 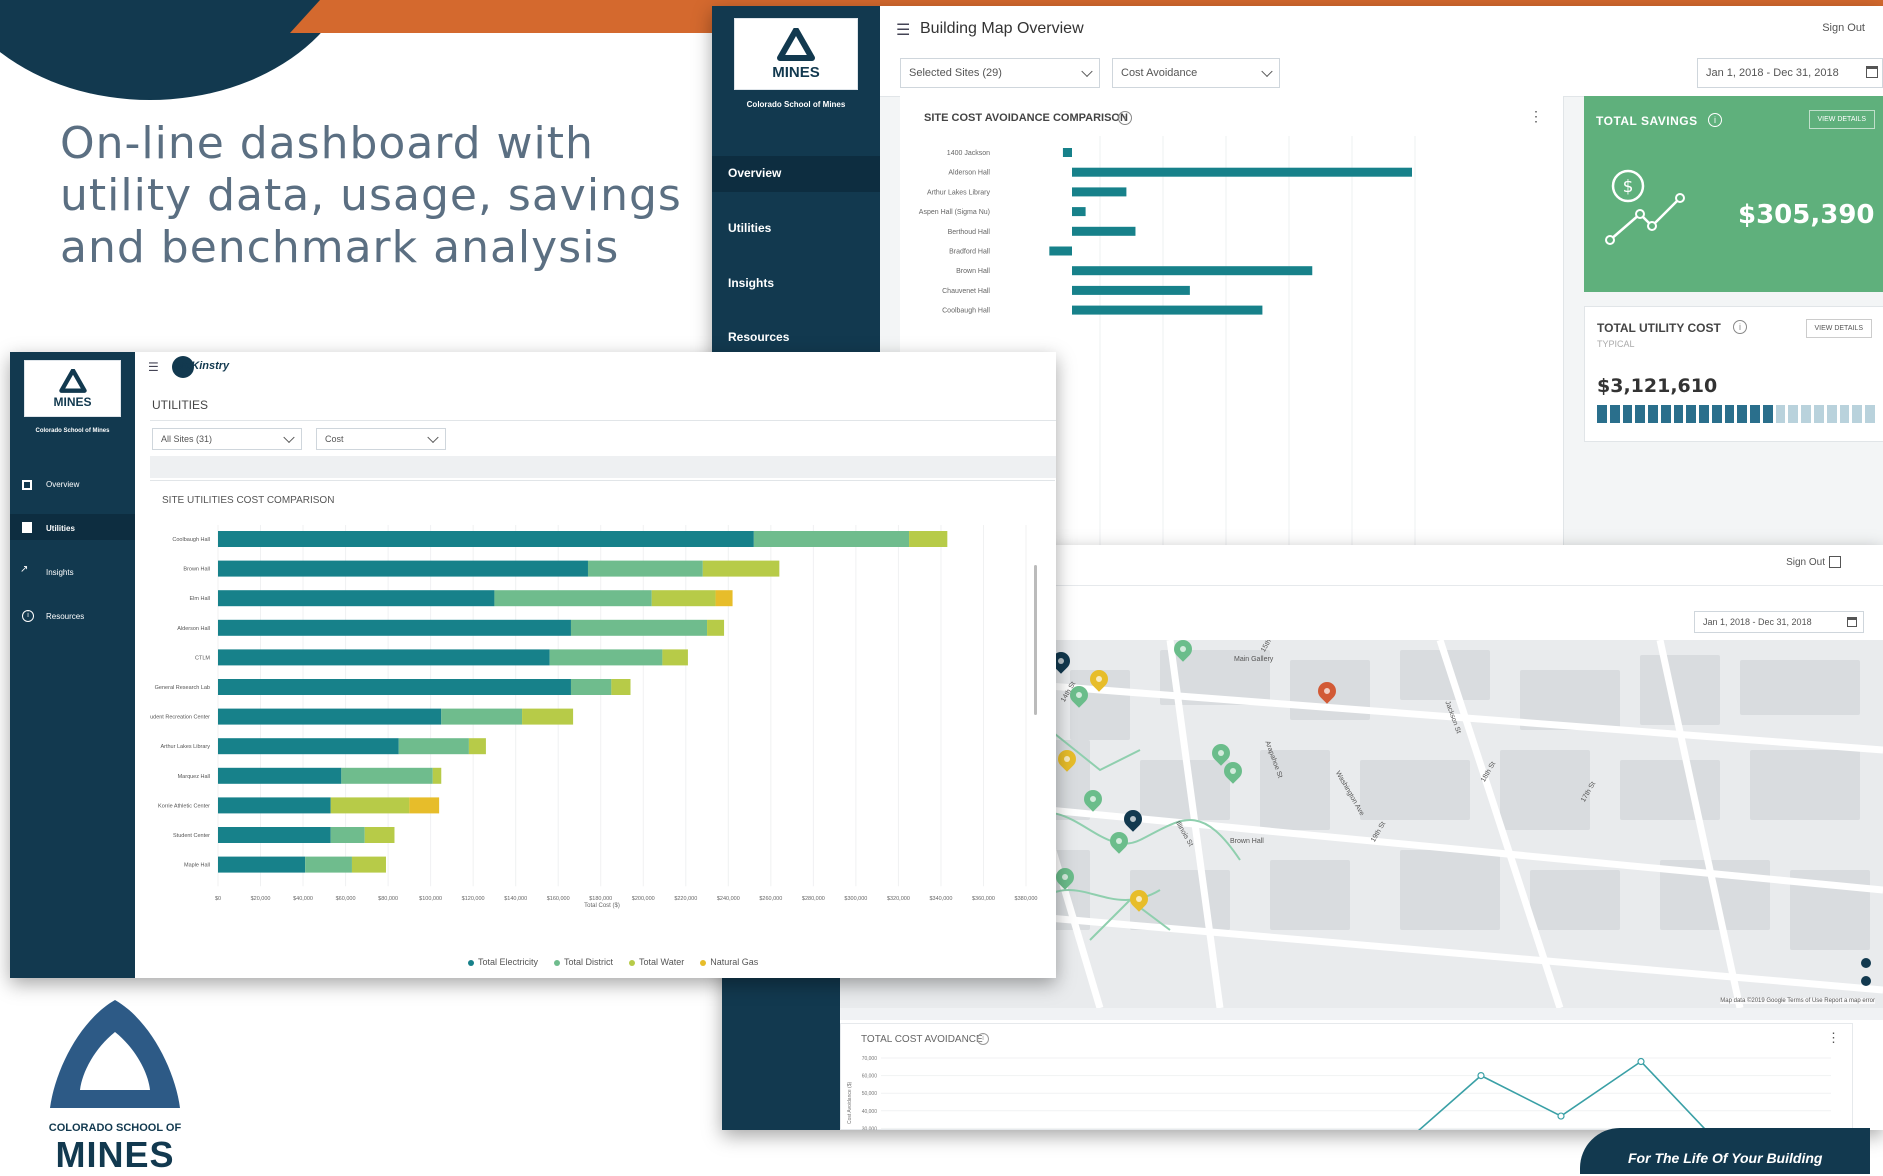 I want to click on utilities-logo-text: MINES, so click(x=72, y=401).